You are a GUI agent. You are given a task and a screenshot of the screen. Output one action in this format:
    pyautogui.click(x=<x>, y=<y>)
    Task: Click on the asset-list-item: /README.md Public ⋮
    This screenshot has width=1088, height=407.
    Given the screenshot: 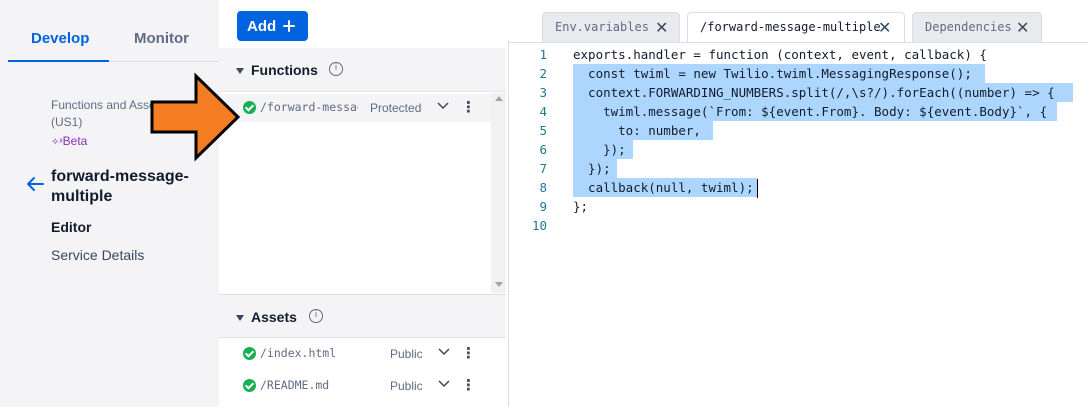 What is the action you would take?
    pyautogui.click(x=355, y=386)
    